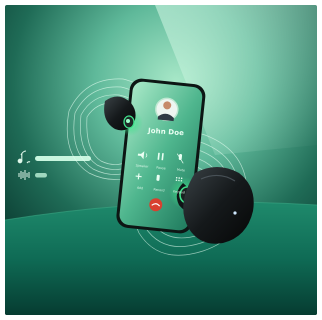 The image size is (322, 320). What do you see at coordinates (158, 177) in the screenshot?
I see `record-icon` at bounding box center [158, 177].